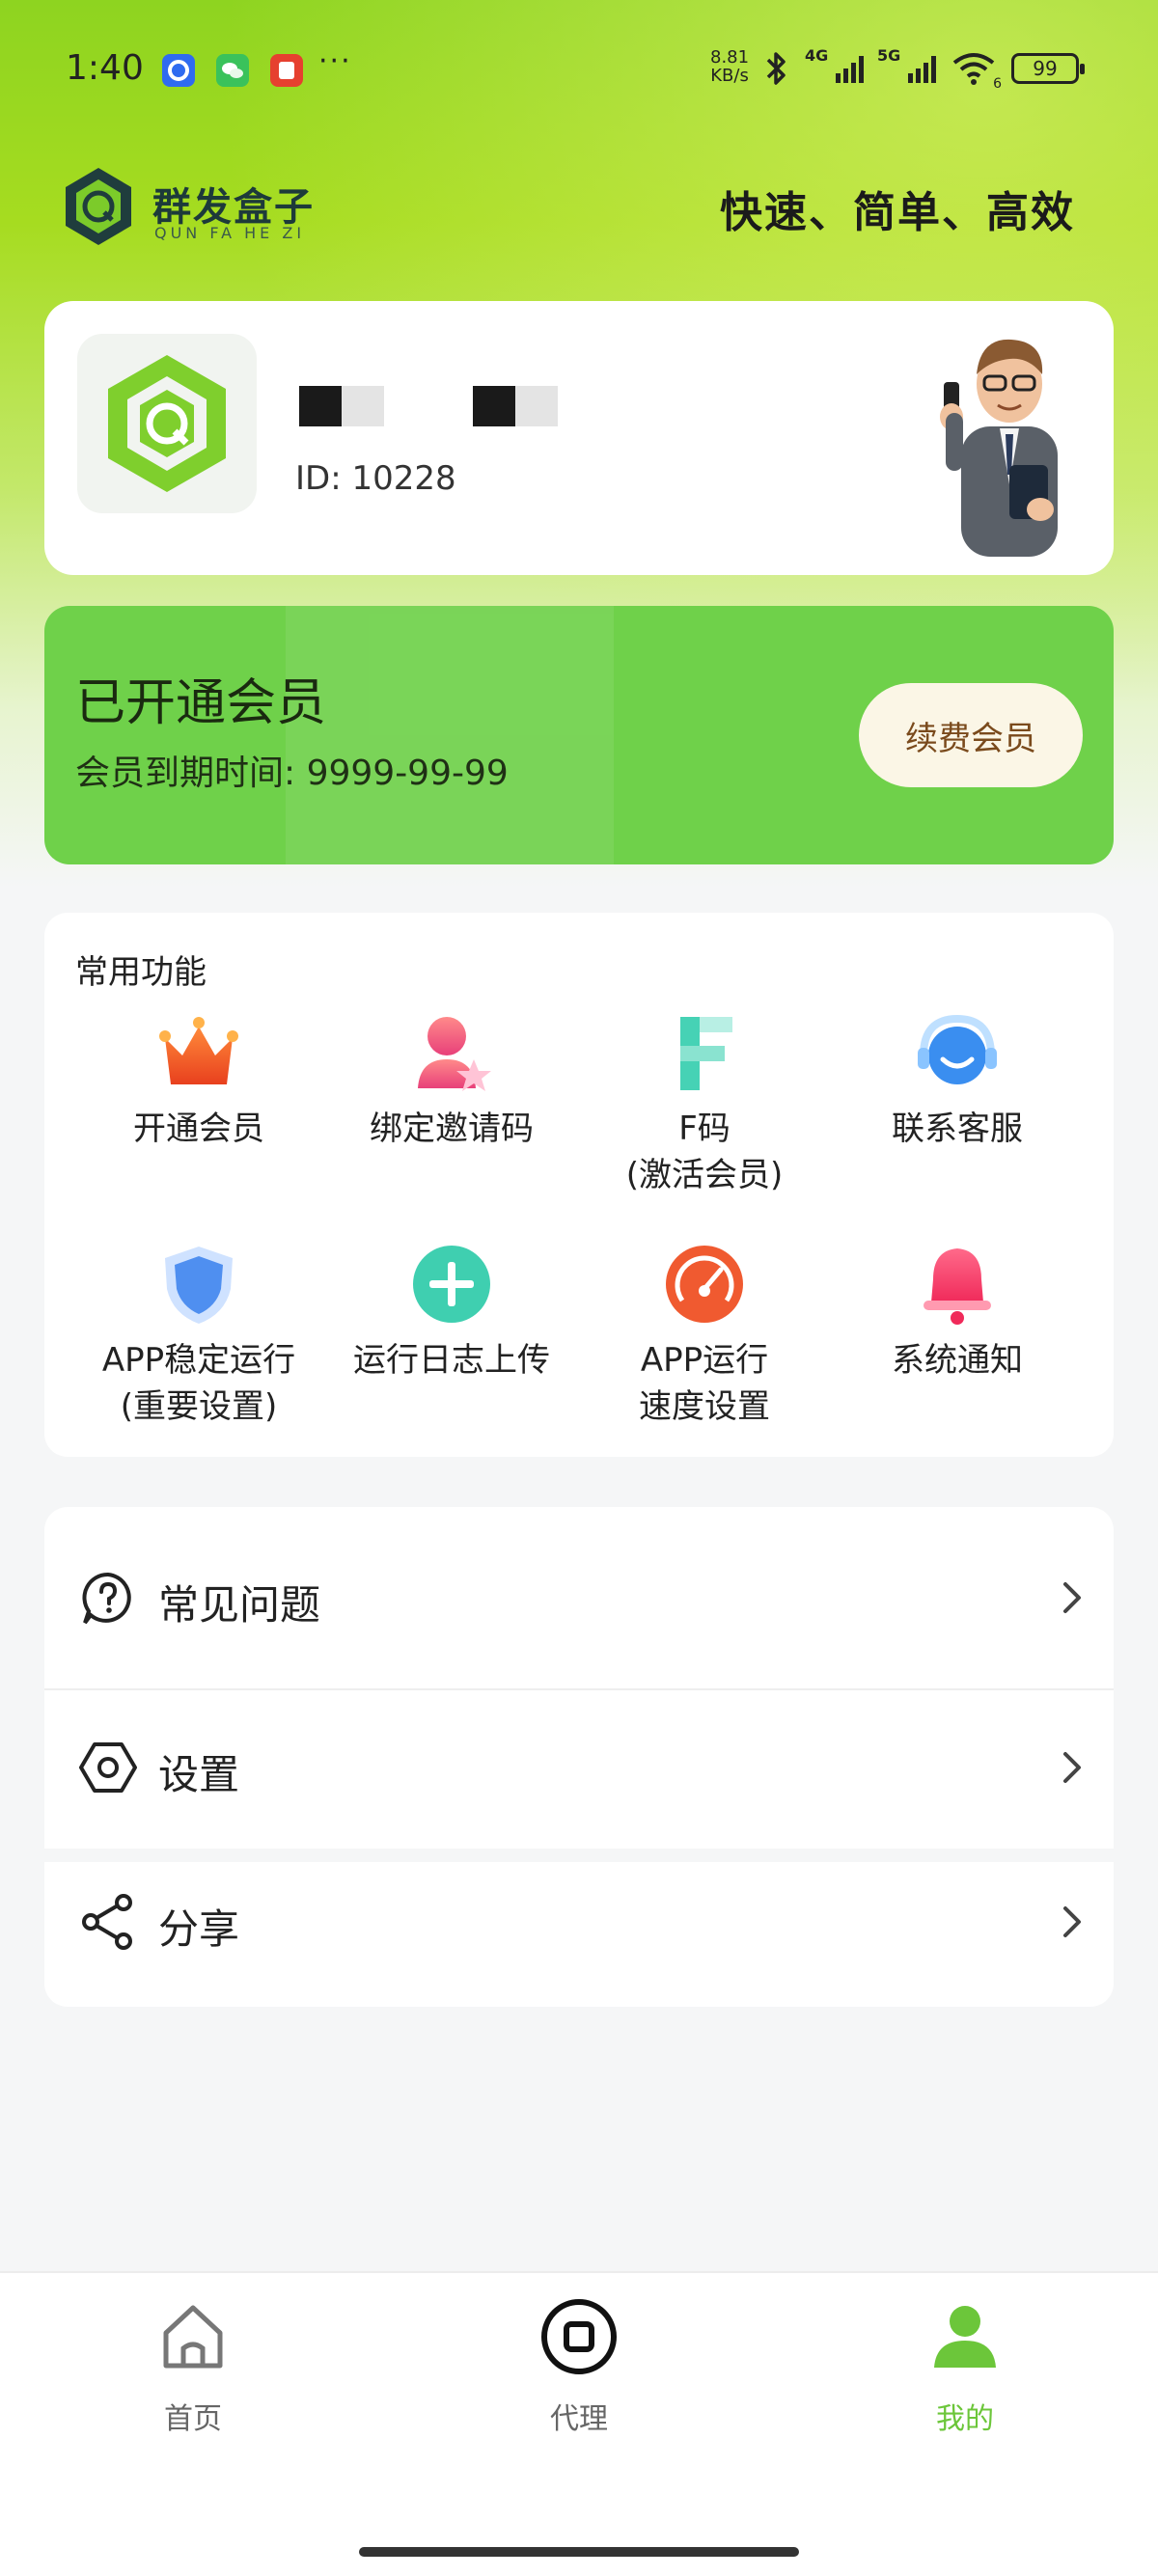 The height and width of the screenshot is (2576, 1158). What do you see at coordinates (141, 973) in the screenshot?
I see `common-functions-title: 常用功能` at bounding box center [141, 973].